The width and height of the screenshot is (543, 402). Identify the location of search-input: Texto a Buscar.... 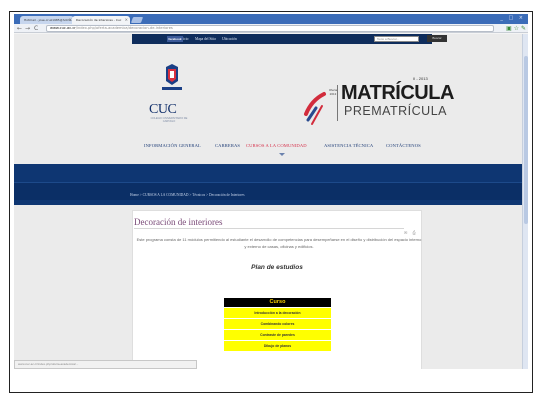
(396, 39).